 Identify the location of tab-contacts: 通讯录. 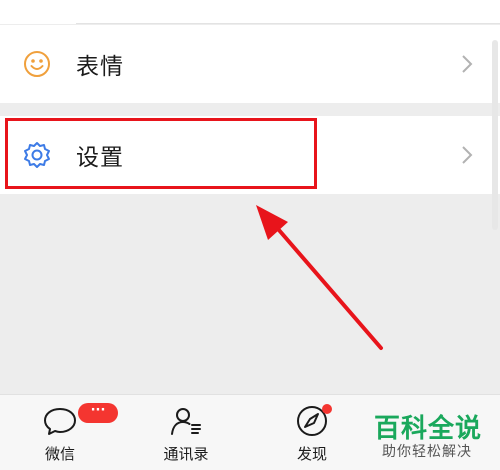
(186, 432).